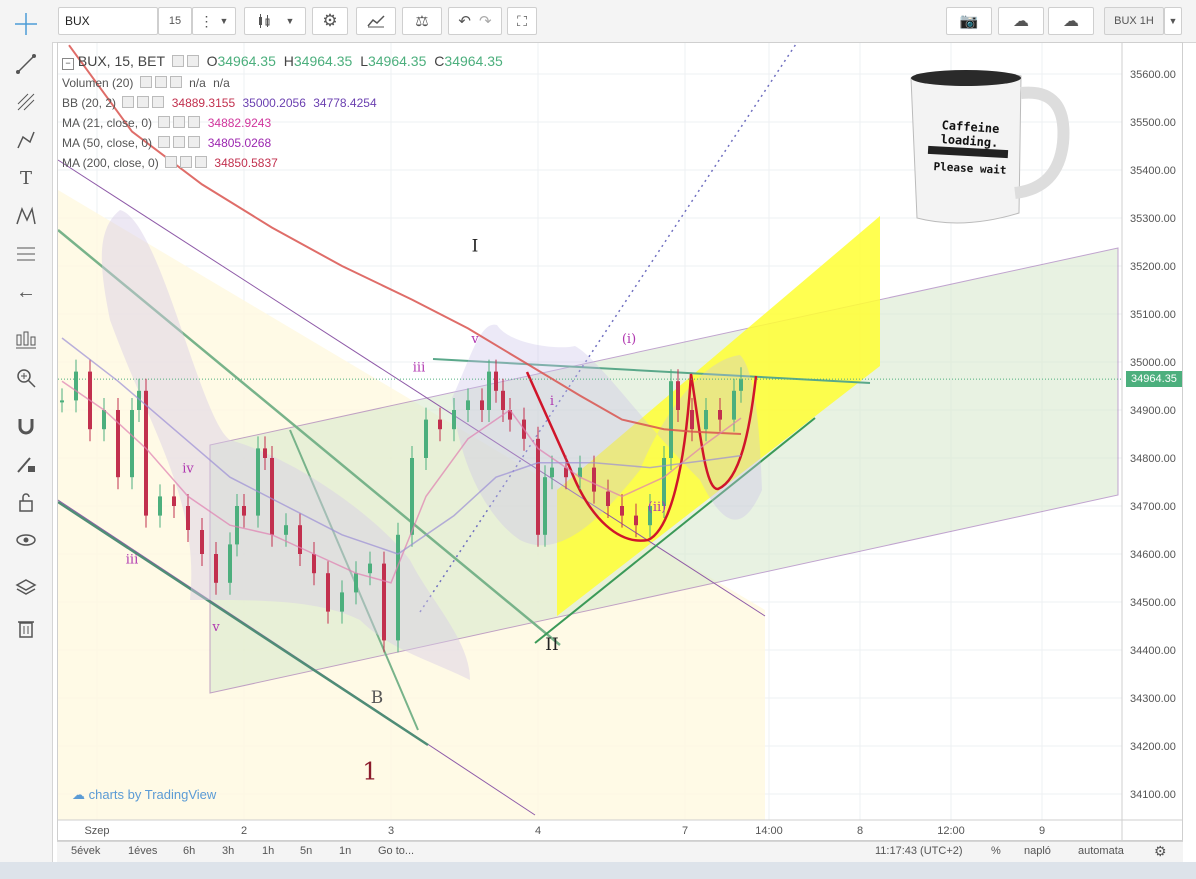 This screenshot has width=1196, height=879. I want to click on range-1y: 1éves, so click(142, 851).